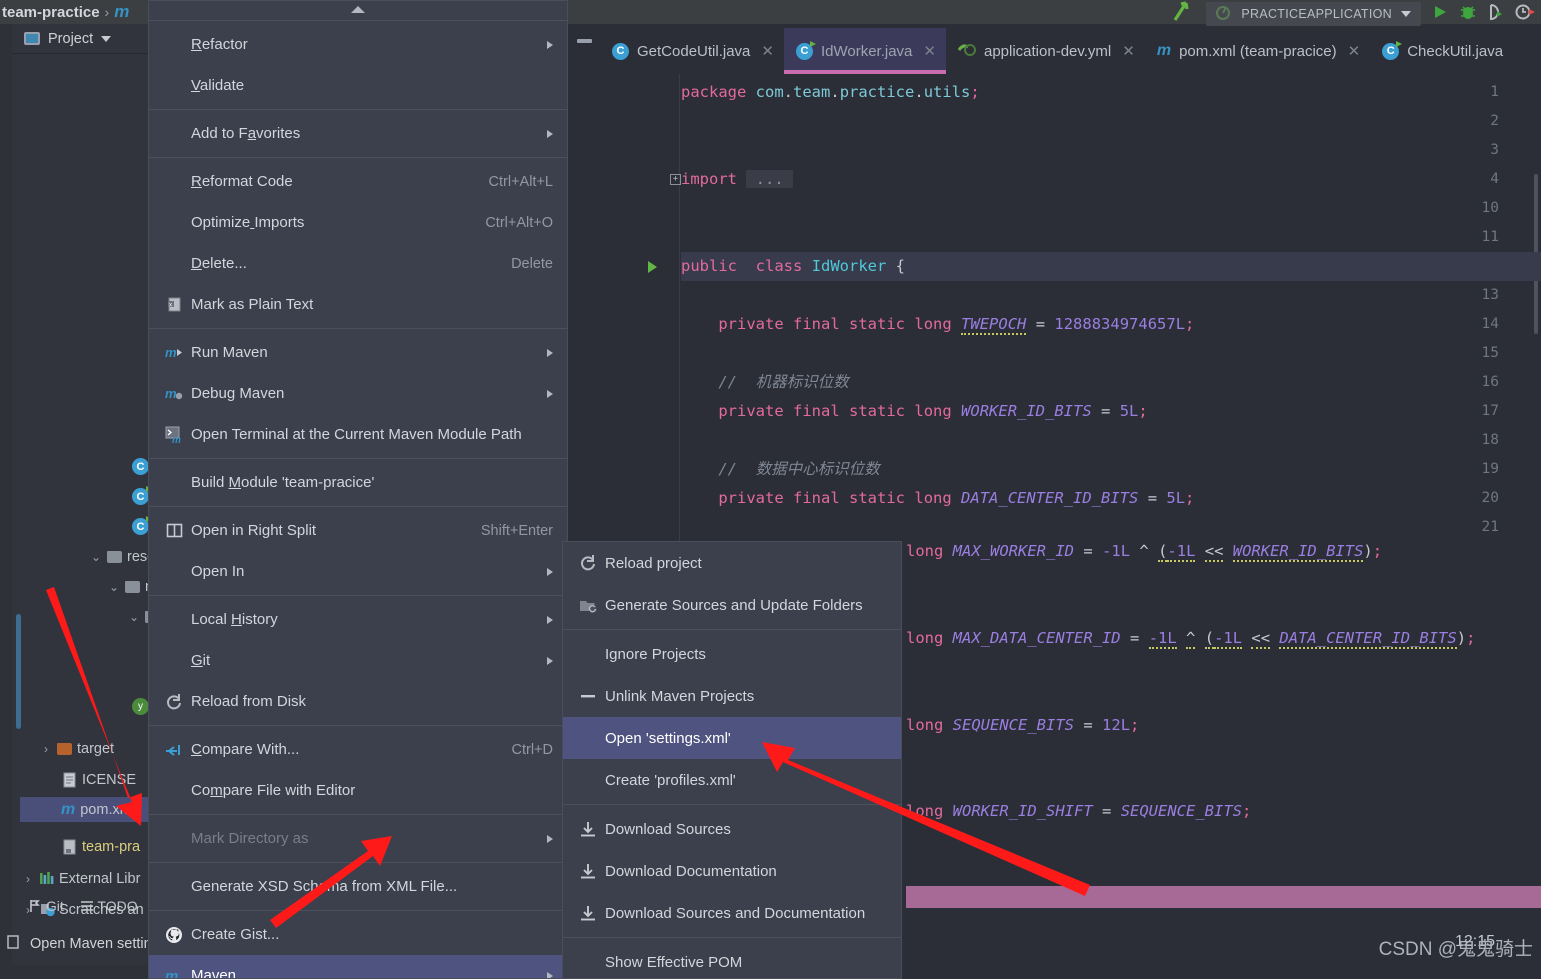  I want to click on menu-item-open-settings-xml: Open 'settings.xml', so click(732, 738).